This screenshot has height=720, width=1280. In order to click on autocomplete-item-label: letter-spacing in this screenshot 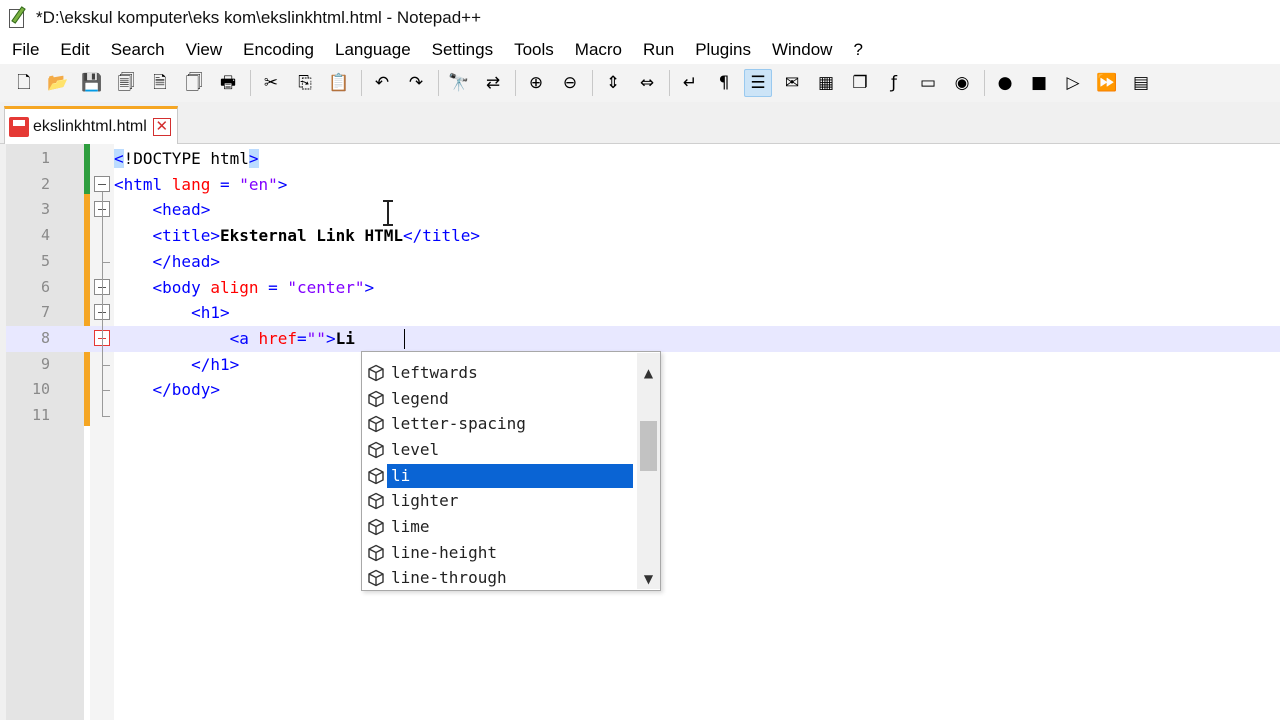, I will do `click(458, 424)`.